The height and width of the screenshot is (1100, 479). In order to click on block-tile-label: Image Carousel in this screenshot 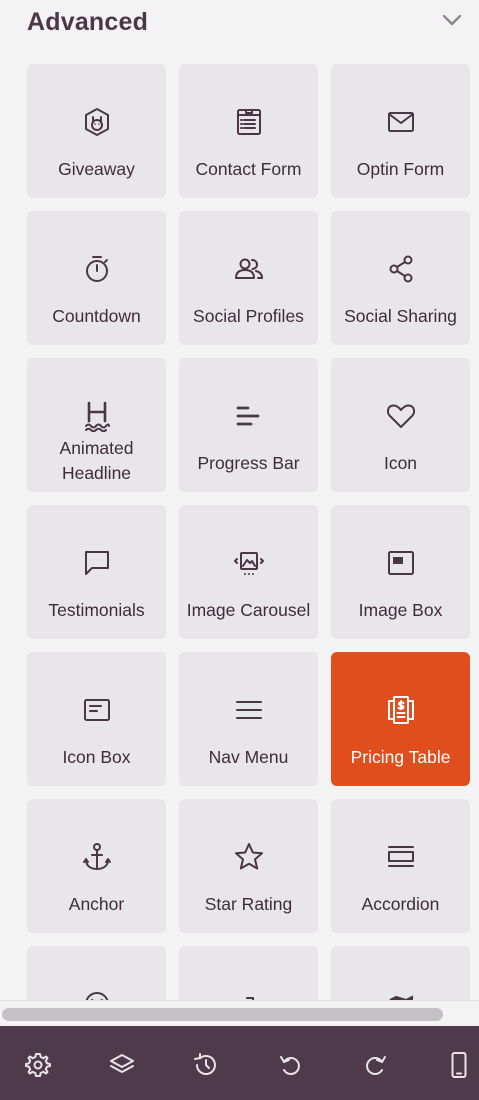, I will do `click(248, 610)`.